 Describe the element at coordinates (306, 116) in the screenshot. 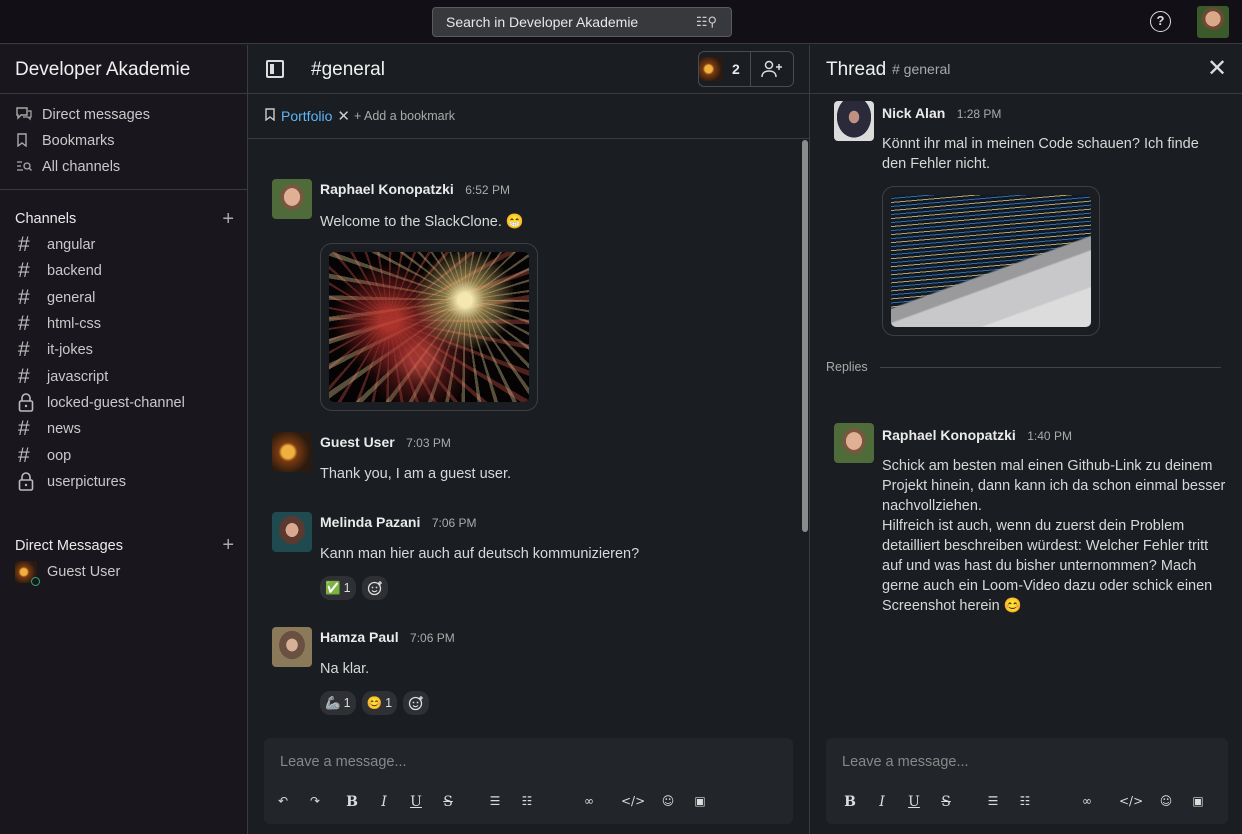

I see `bookmark-link: Portfolio` at that location.